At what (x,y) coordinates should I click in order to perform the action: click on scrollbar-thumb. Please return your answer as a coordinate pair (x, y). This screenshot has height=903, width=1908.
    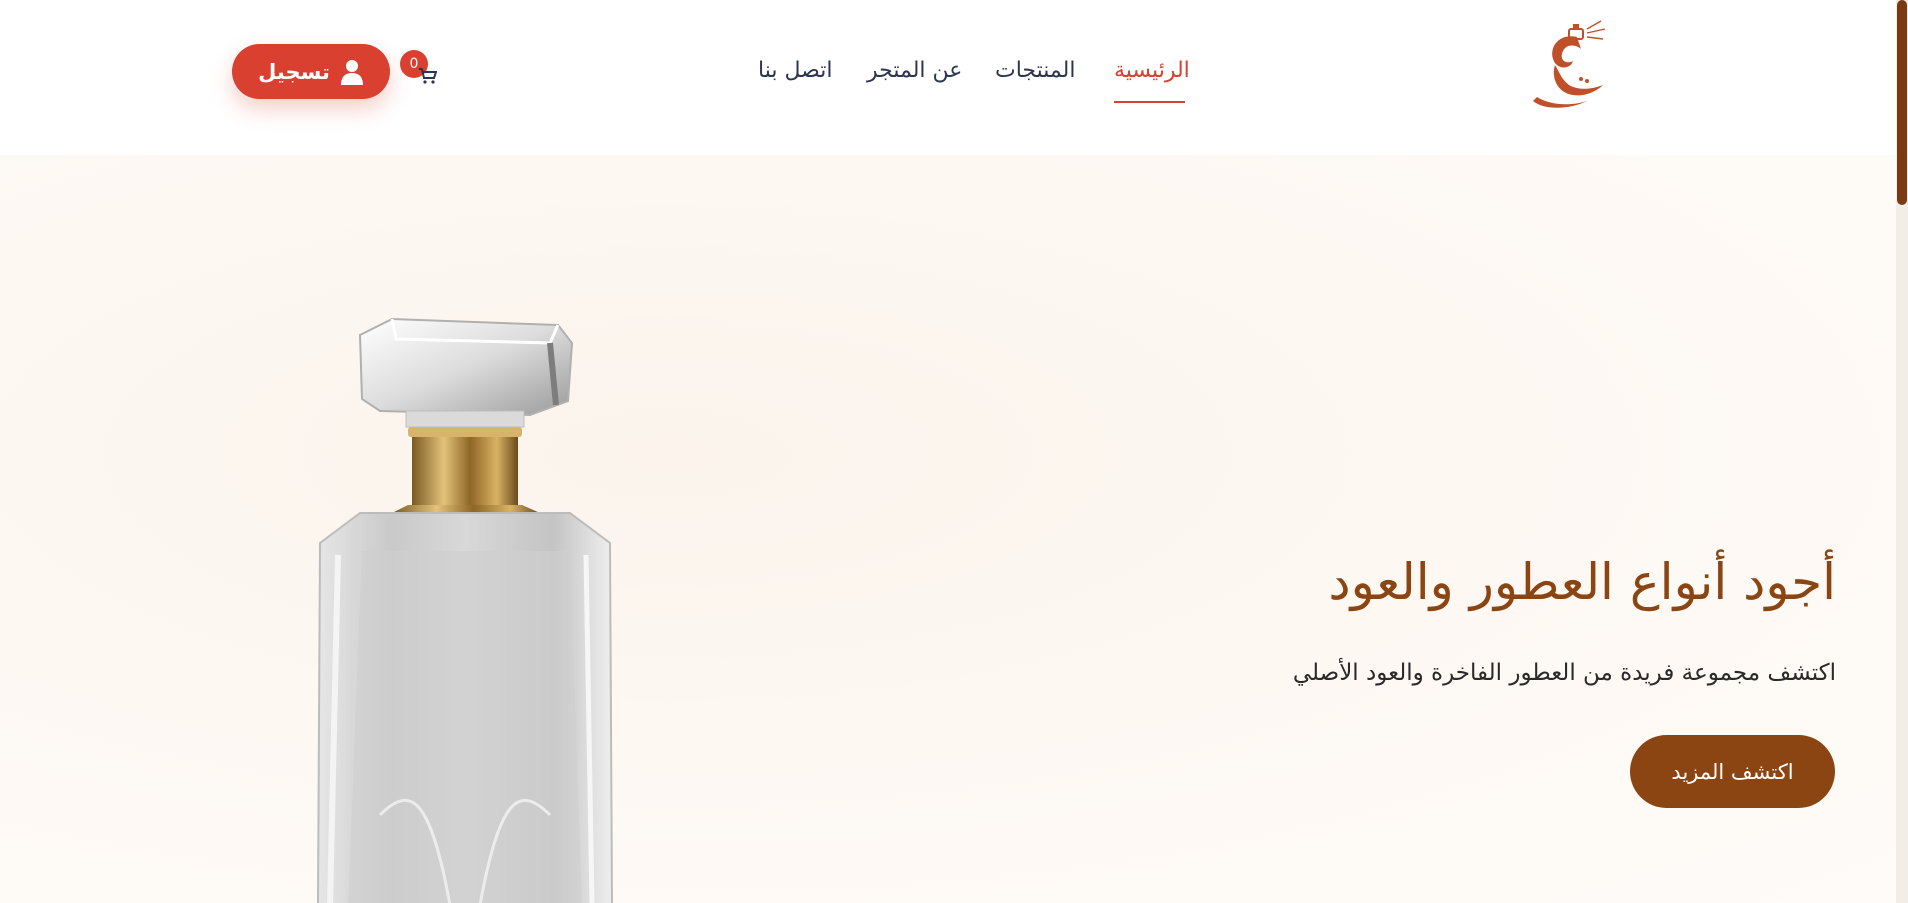
    Looking at the image, I should click on (1902, 102).